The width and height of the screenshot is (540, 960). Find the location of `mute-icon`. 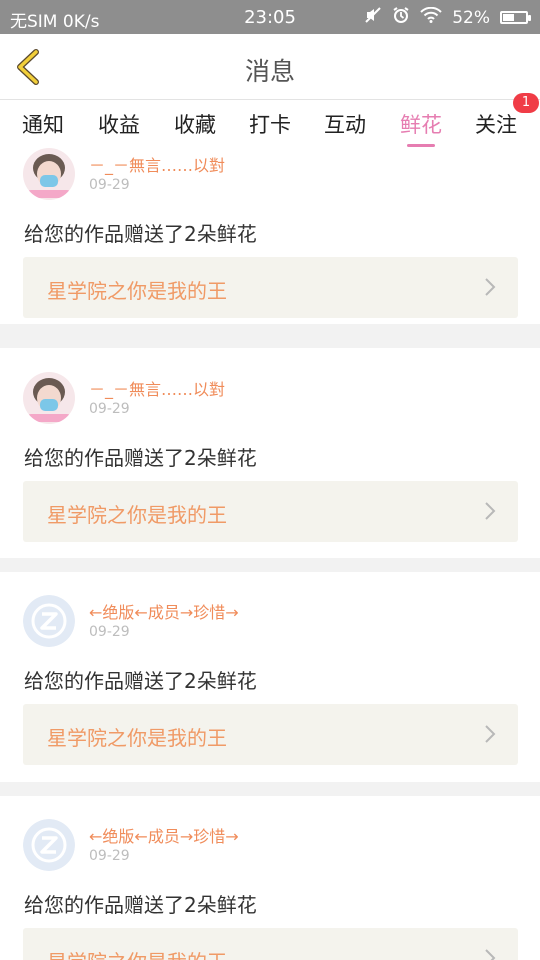

mute-icon is located at coordinates (373, 17).